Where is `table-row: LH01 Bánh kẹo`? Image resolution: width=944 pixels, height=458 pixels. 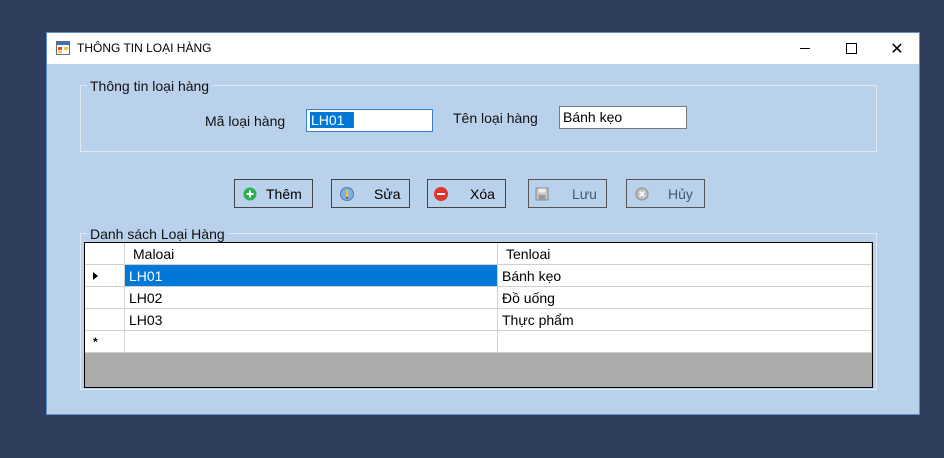
table-row: LH01 Bánh kẹo is located at coordinates (478, 276).